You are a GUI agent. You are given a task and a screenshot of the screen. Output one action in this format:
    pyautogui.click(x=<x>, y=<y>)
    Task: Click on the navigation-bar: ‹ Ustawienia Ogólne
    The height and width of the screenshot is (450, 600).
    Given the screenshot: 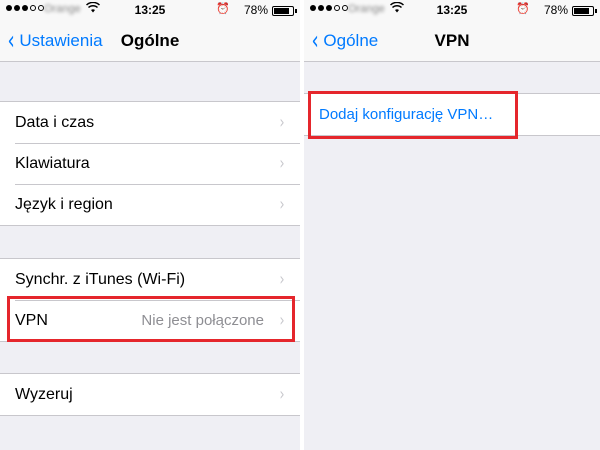 What is the action you would take?
    pyautogui.click(x=150, y=41)
    